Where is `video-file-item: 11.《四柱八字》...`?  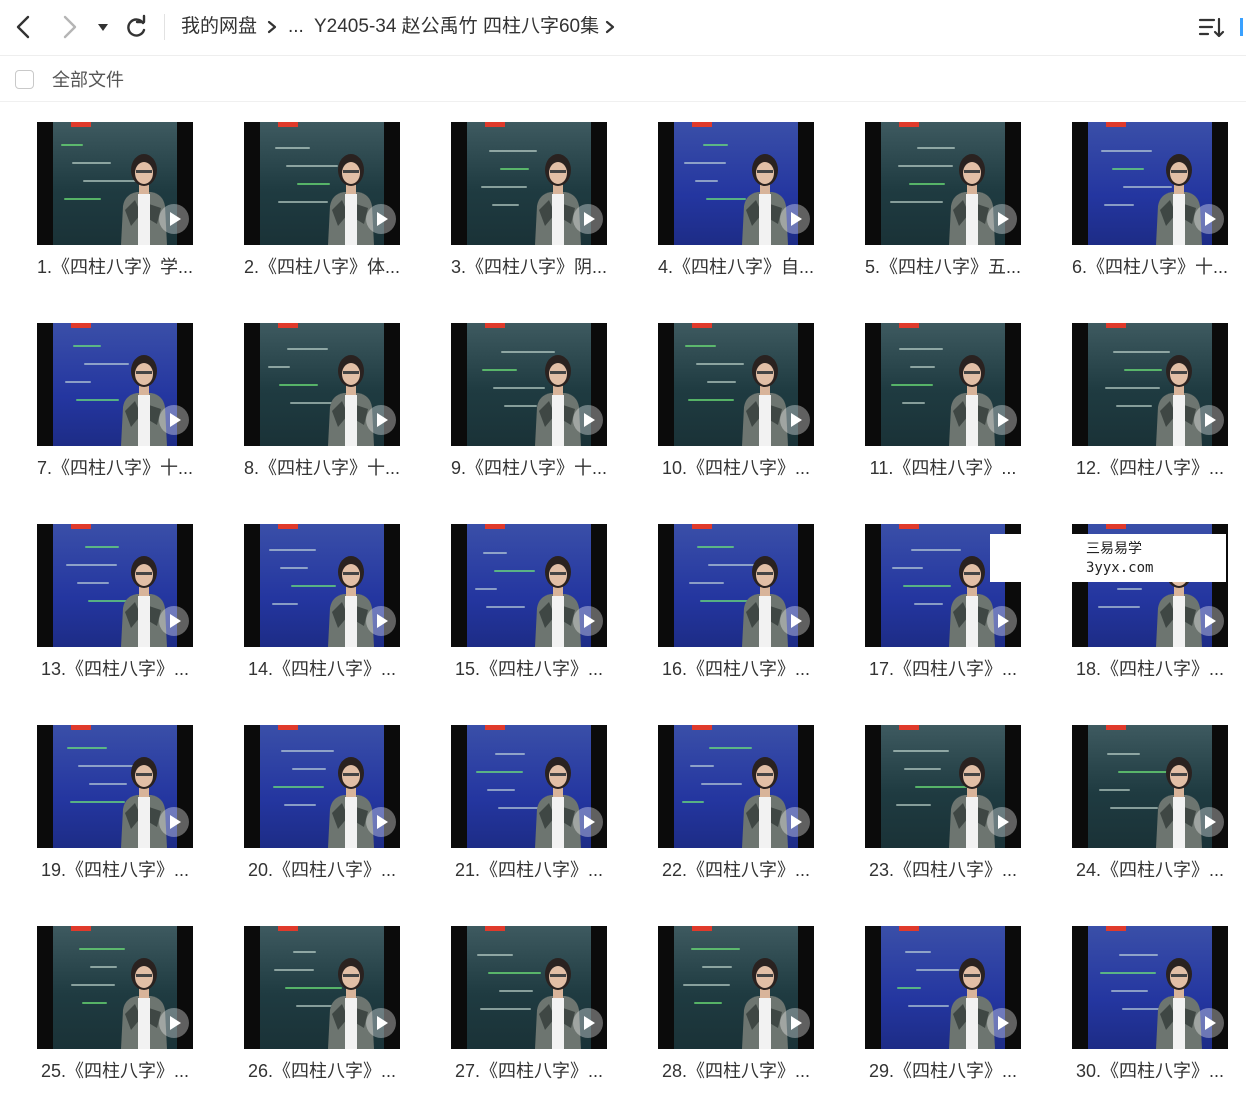 video-file-item: 11.《四柱八字》... is located at coordinates (943, 401).